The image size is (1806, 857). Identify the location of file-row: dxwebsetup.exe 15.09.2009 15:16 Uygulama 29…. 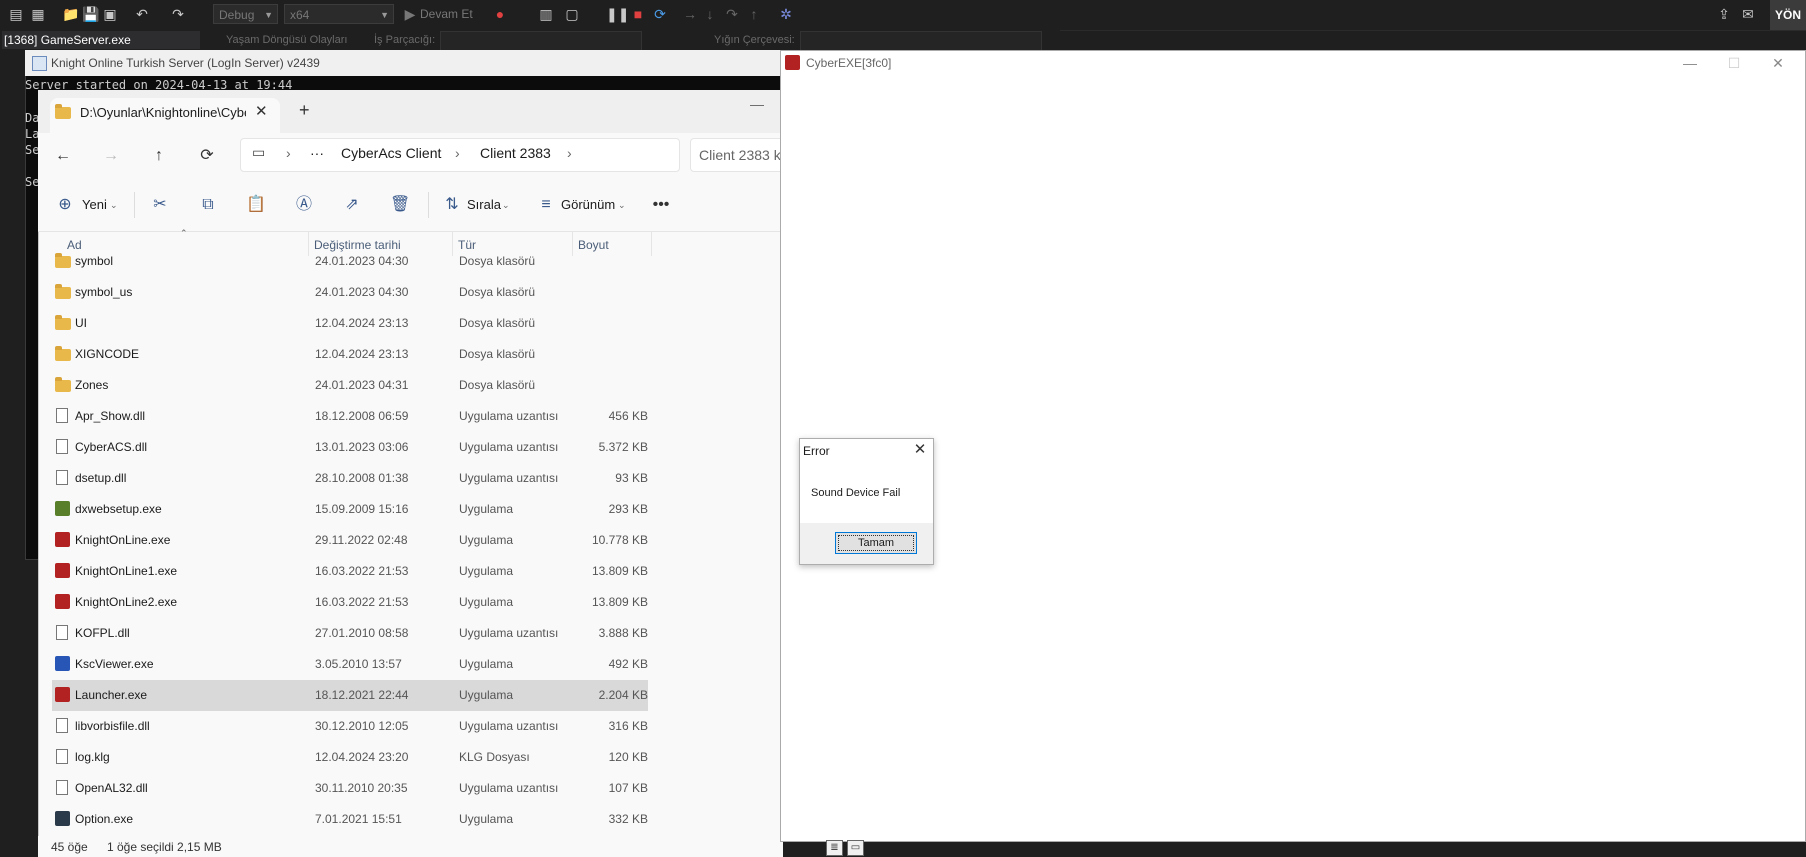
(350, 509).